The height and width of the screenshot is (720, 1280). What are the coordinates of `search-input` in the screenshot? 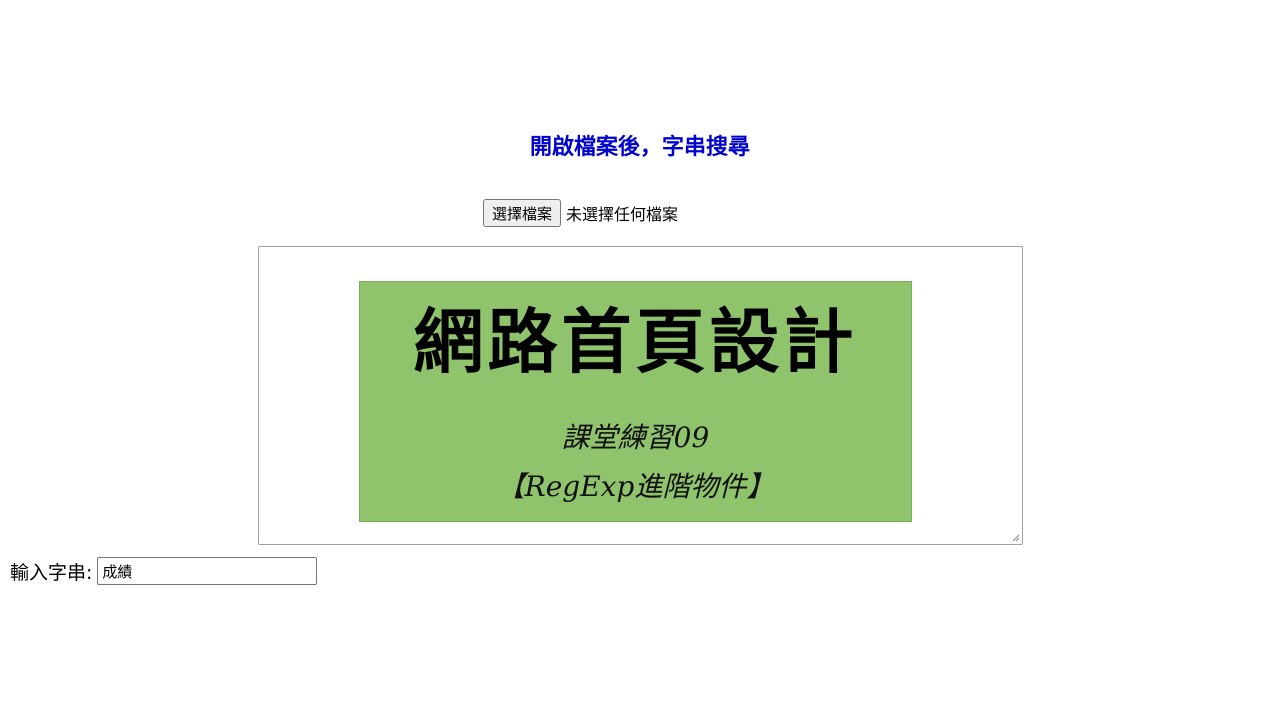 It's located at (207, 571).